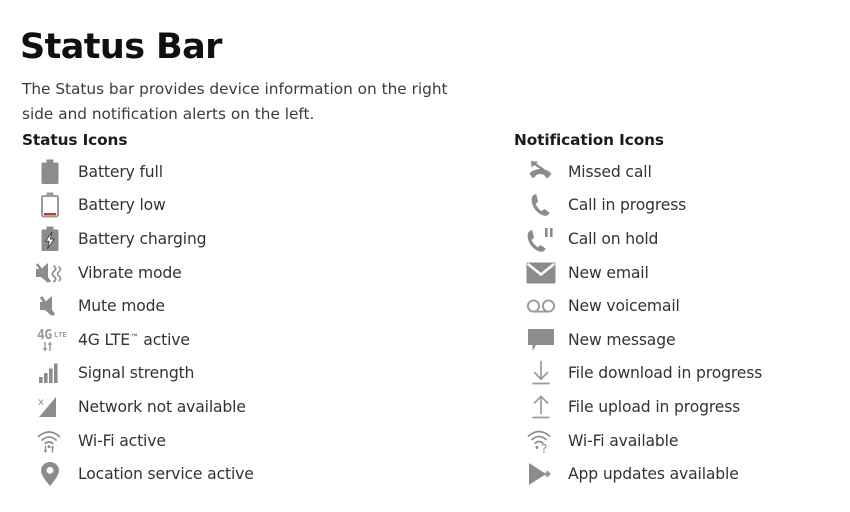  Describe the element at coordinates (50, 474) in the screenshot. I see `location-pin-icon` at that location.